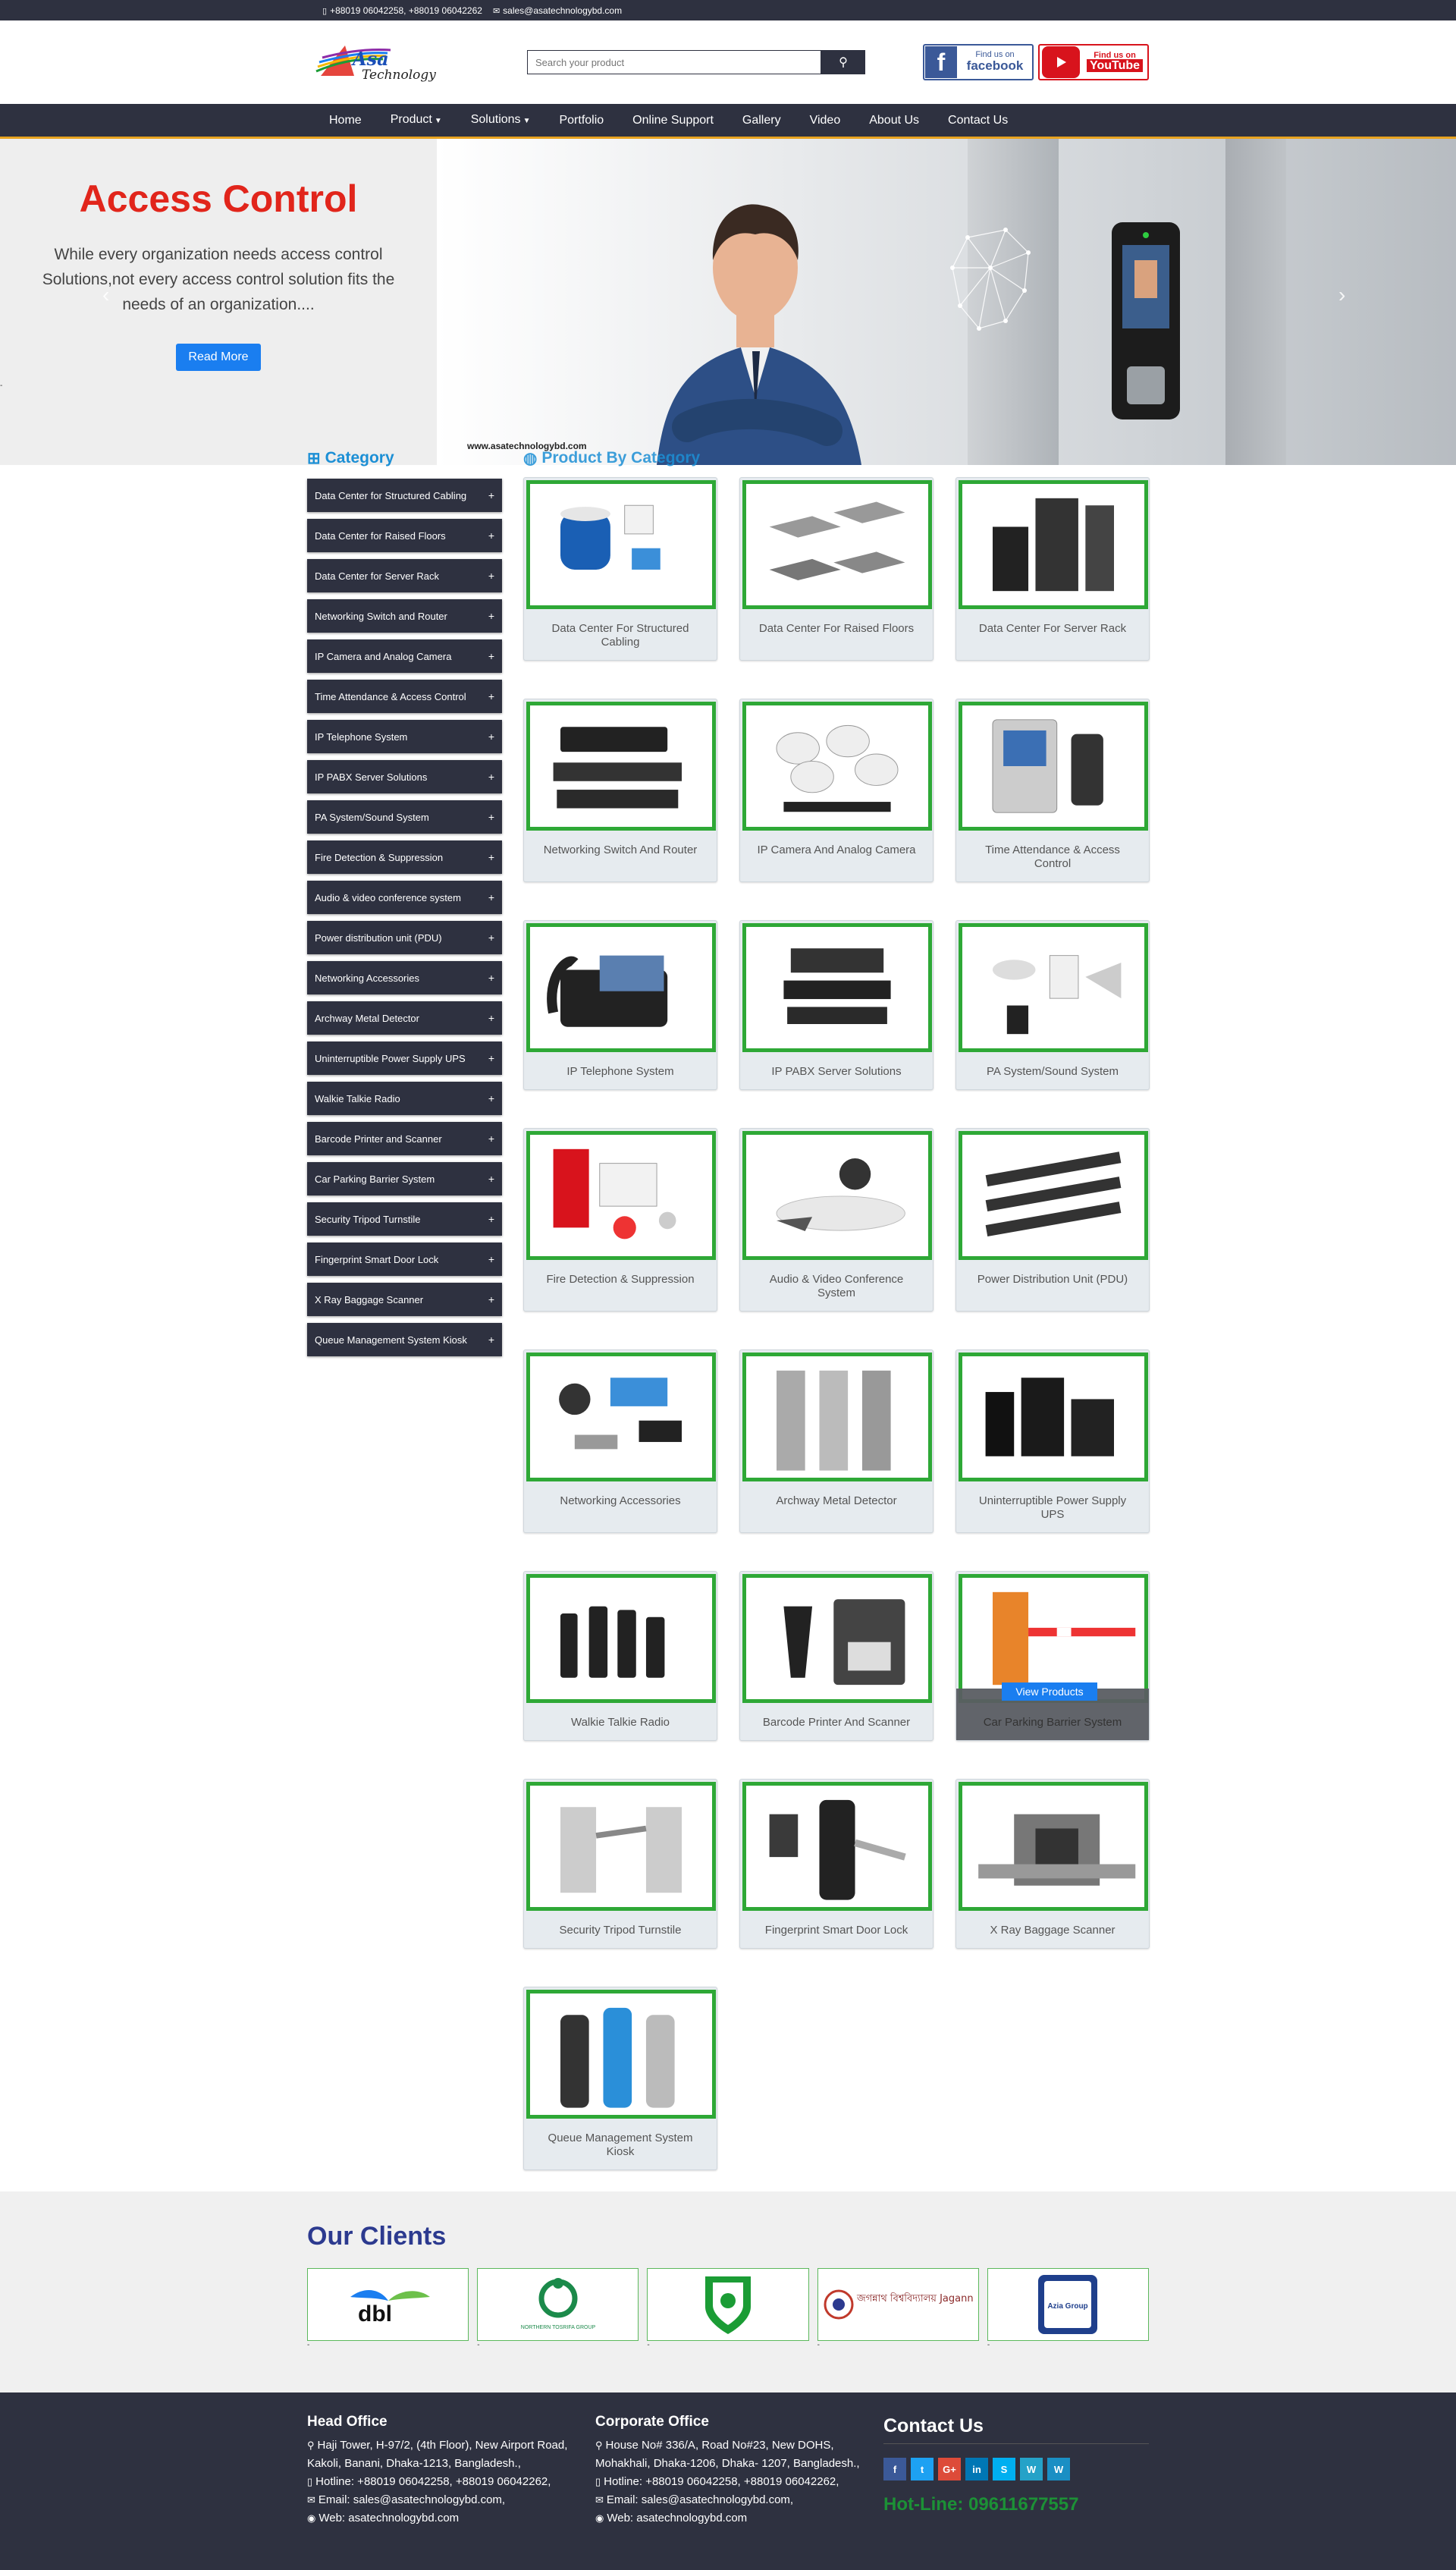 The width and height of the screenshot is (1456, 2570). Describe the element at coordinates (404, 656) in the screenshot. I see `sidebar-category-item: IP Camera and Analog Camera +` at that location.